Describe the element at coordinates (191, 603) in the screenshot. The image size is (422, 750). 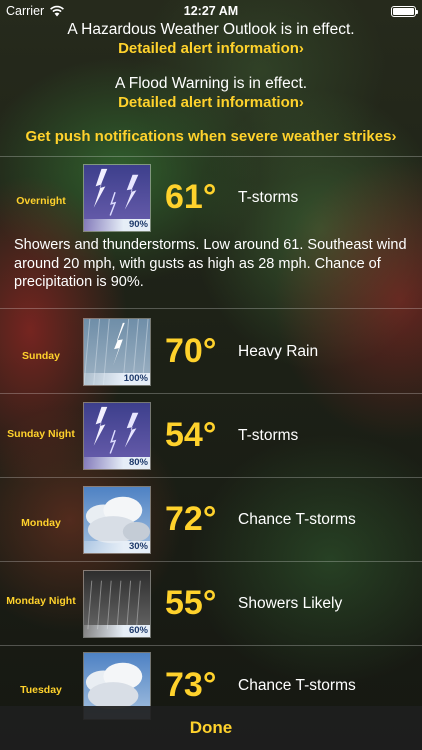
I see `temperature: 55°` at that location.